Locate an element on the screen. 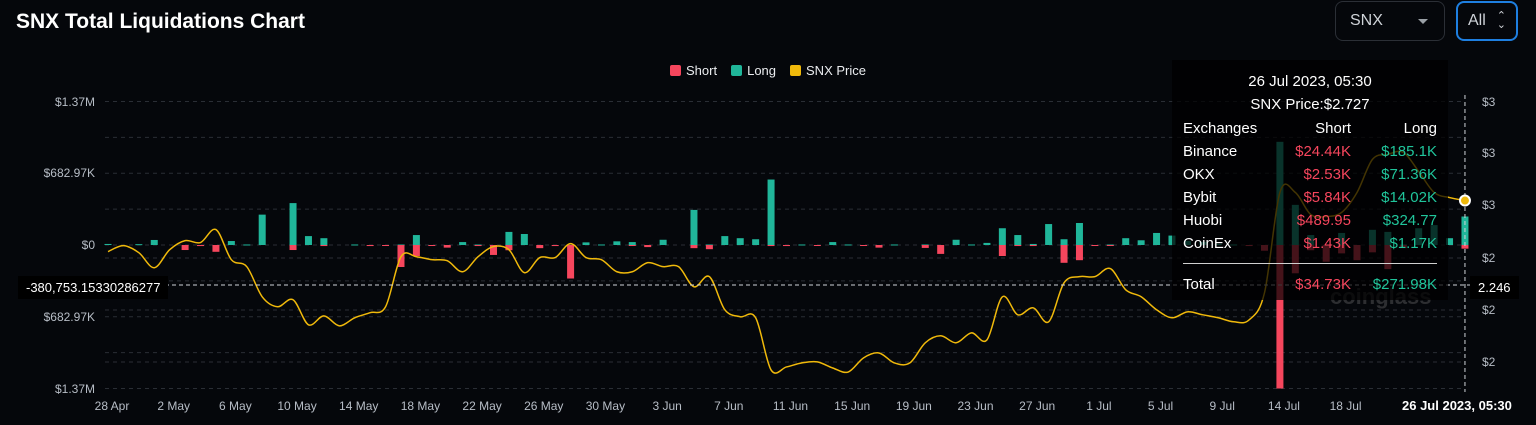  tooltip-long: $324.77 is located at coordinates (1409, 220).